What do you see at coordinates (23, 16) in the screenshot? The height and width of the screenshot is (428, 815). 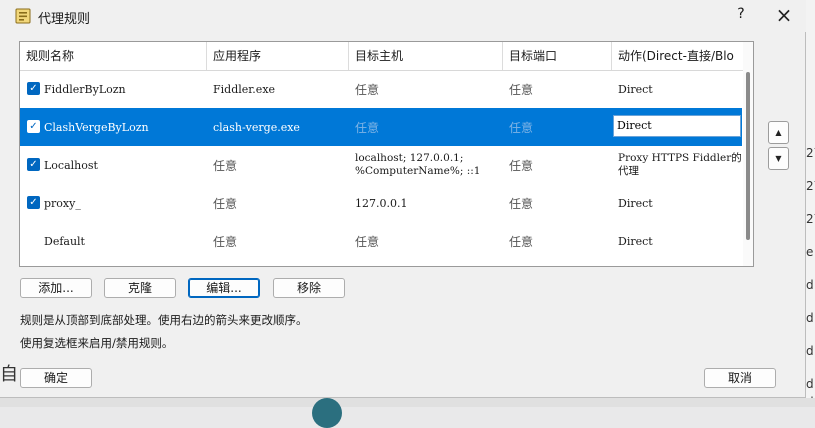 I see `app-icon` at bounding box center [23, 16].